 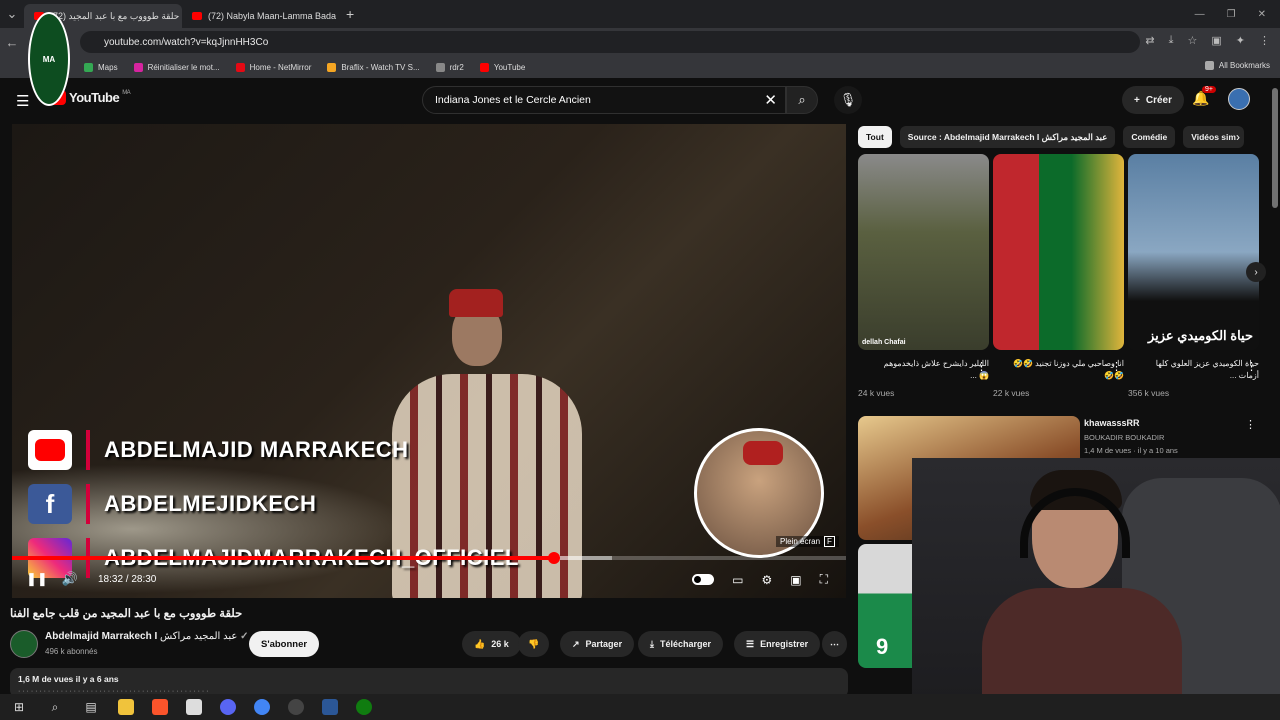 What do you see at coordinates (824, 579) in the screenshot?
I see `fullscreen-icon: ⛶` at bounding box center [824, 579].